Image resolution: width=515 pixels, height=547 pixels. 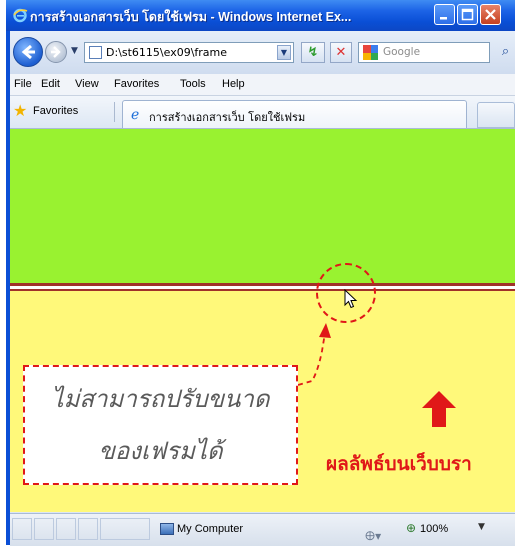 What do you see at coordinates (20, 15) in the screenshot?
I see `ie-logo-icon` at bounding box center [20, 15].